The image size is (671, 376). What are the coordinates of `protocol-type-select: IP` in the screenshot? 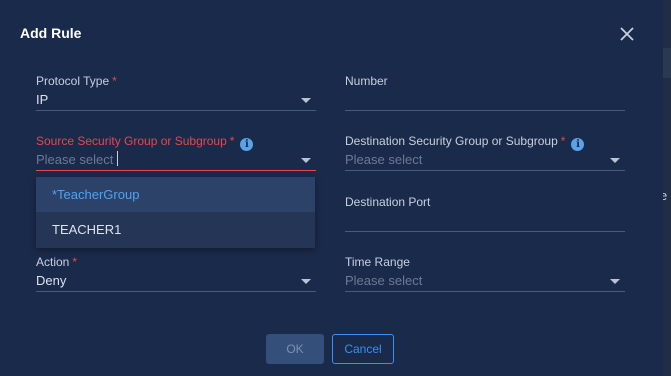 It's located at (176, 99).